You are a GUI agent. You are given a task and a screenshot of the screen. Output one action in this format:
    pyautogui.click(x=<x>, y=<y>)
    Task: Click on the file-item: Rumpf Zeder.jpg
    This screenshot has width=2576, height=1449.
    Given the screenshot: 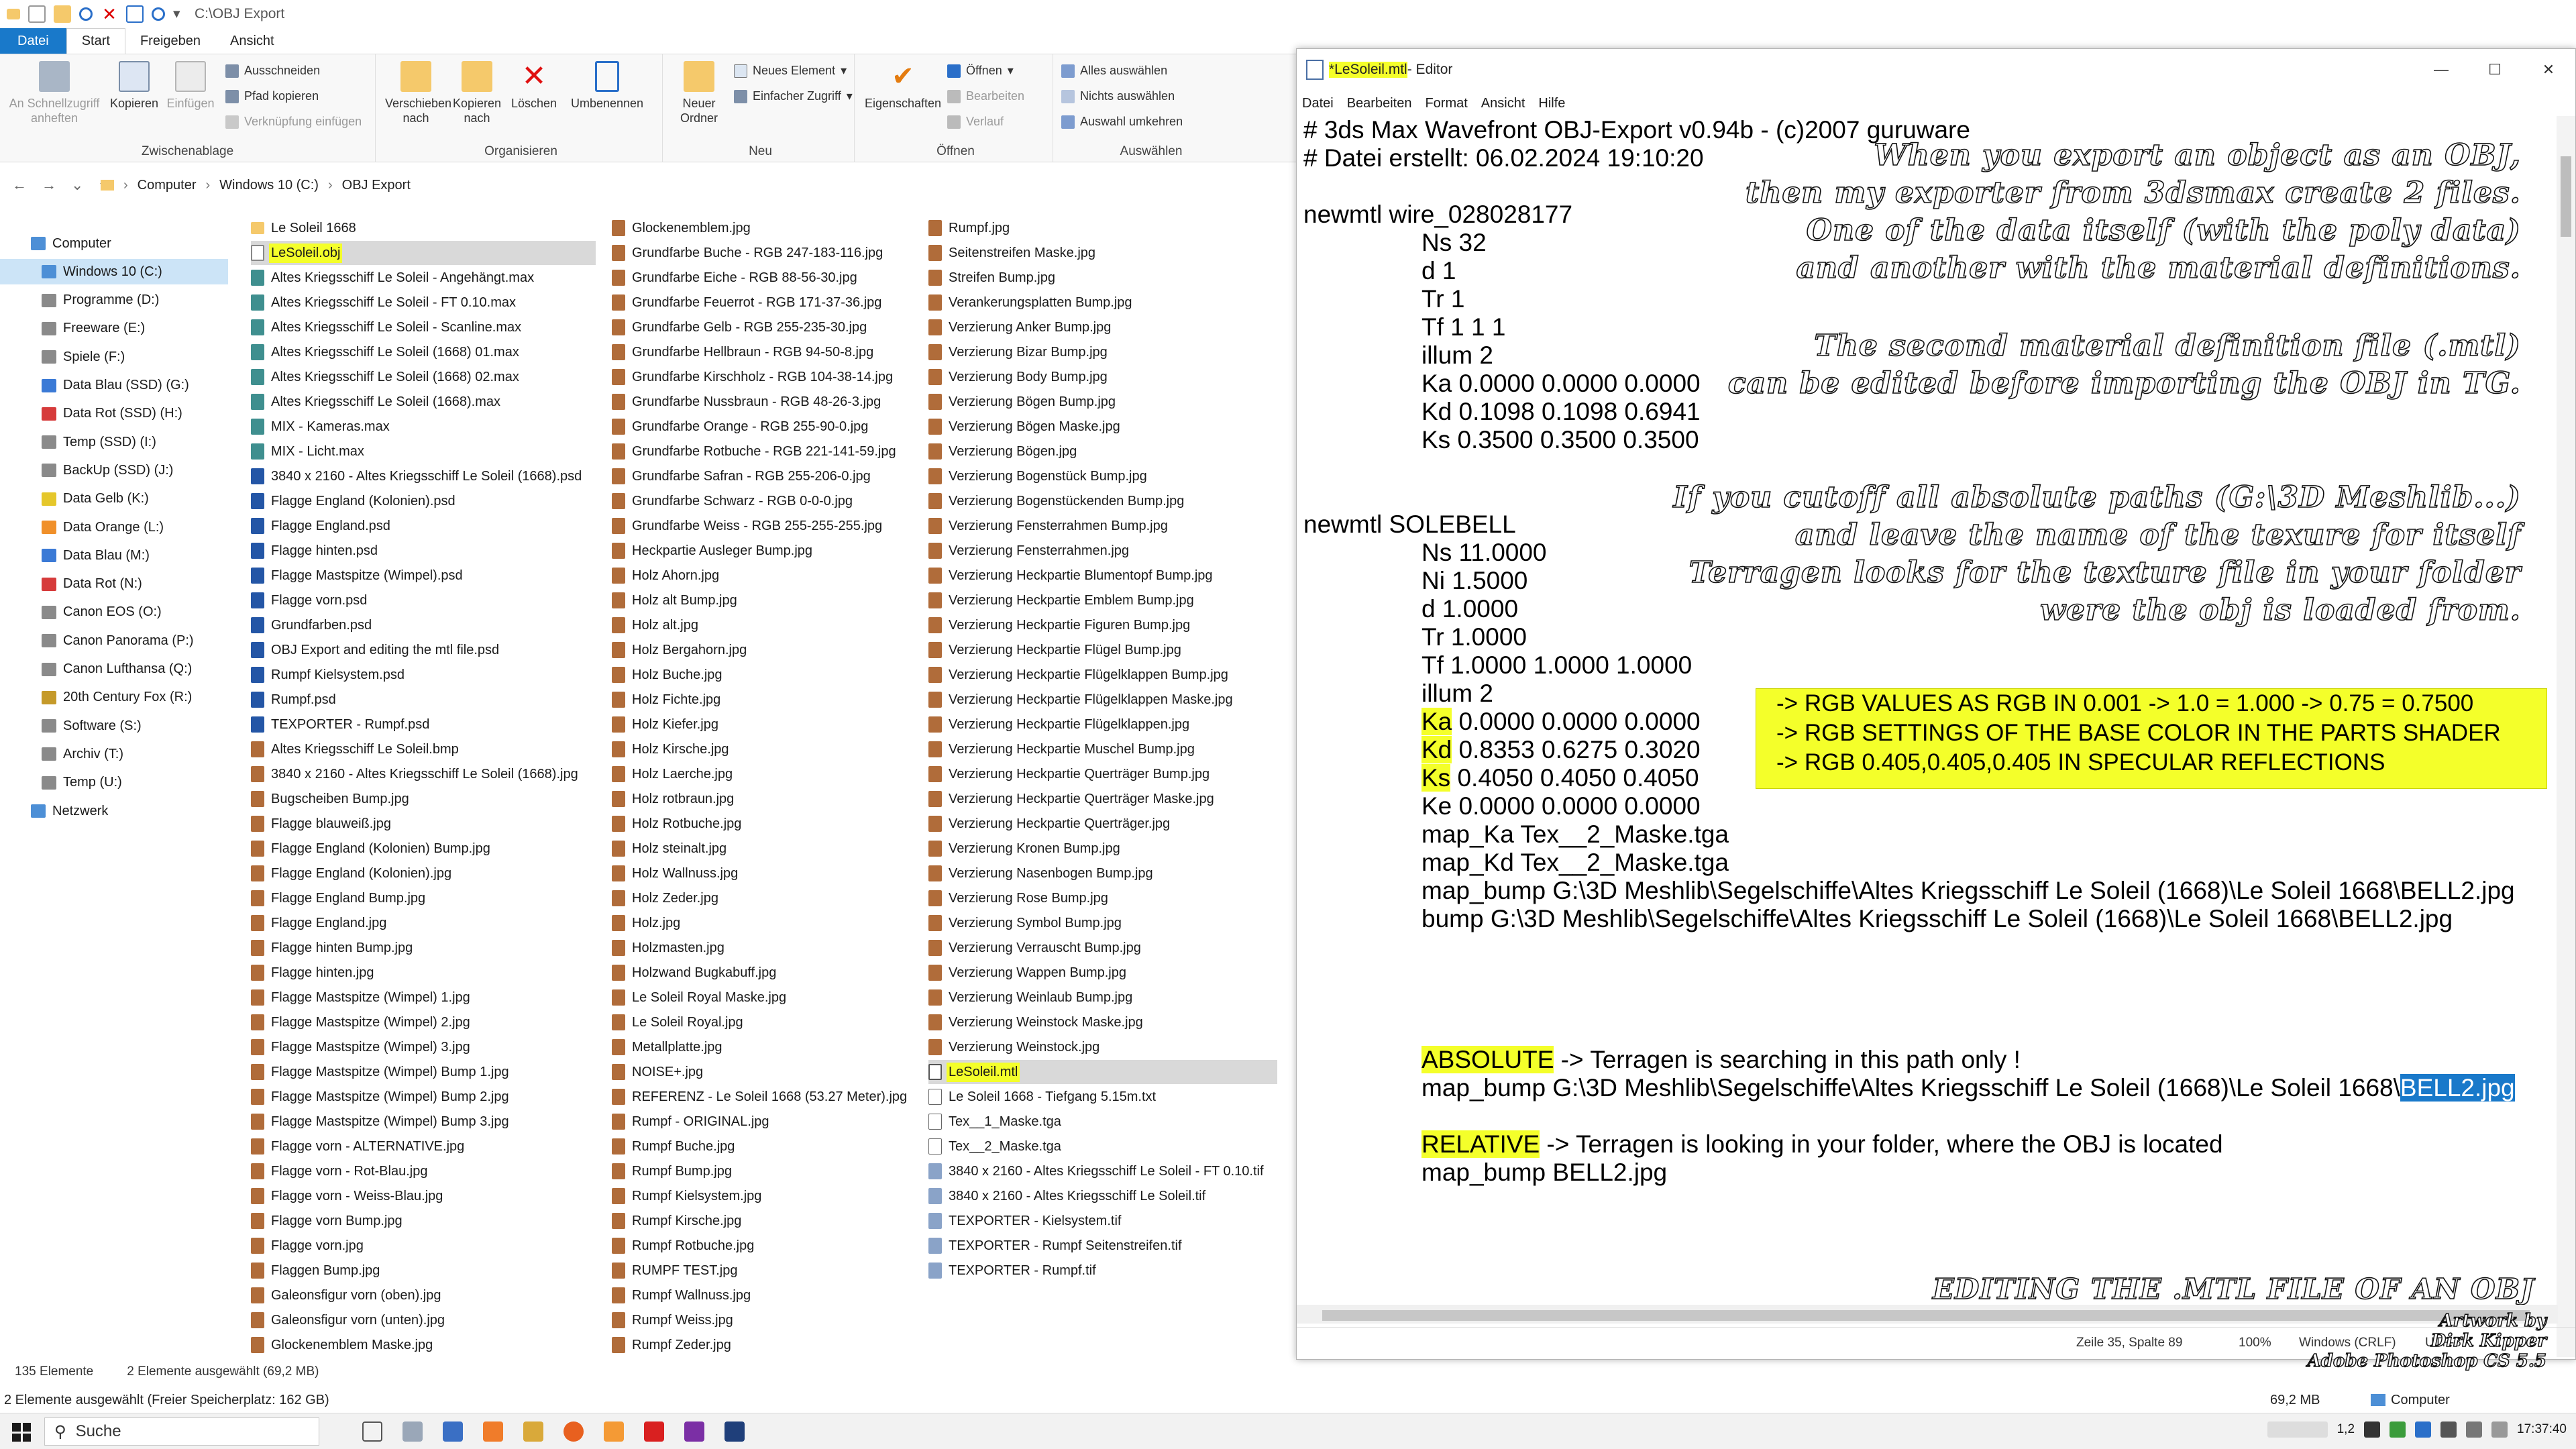 What is the action you would take?
    pyautogui.click(x=766, y=1345)
    